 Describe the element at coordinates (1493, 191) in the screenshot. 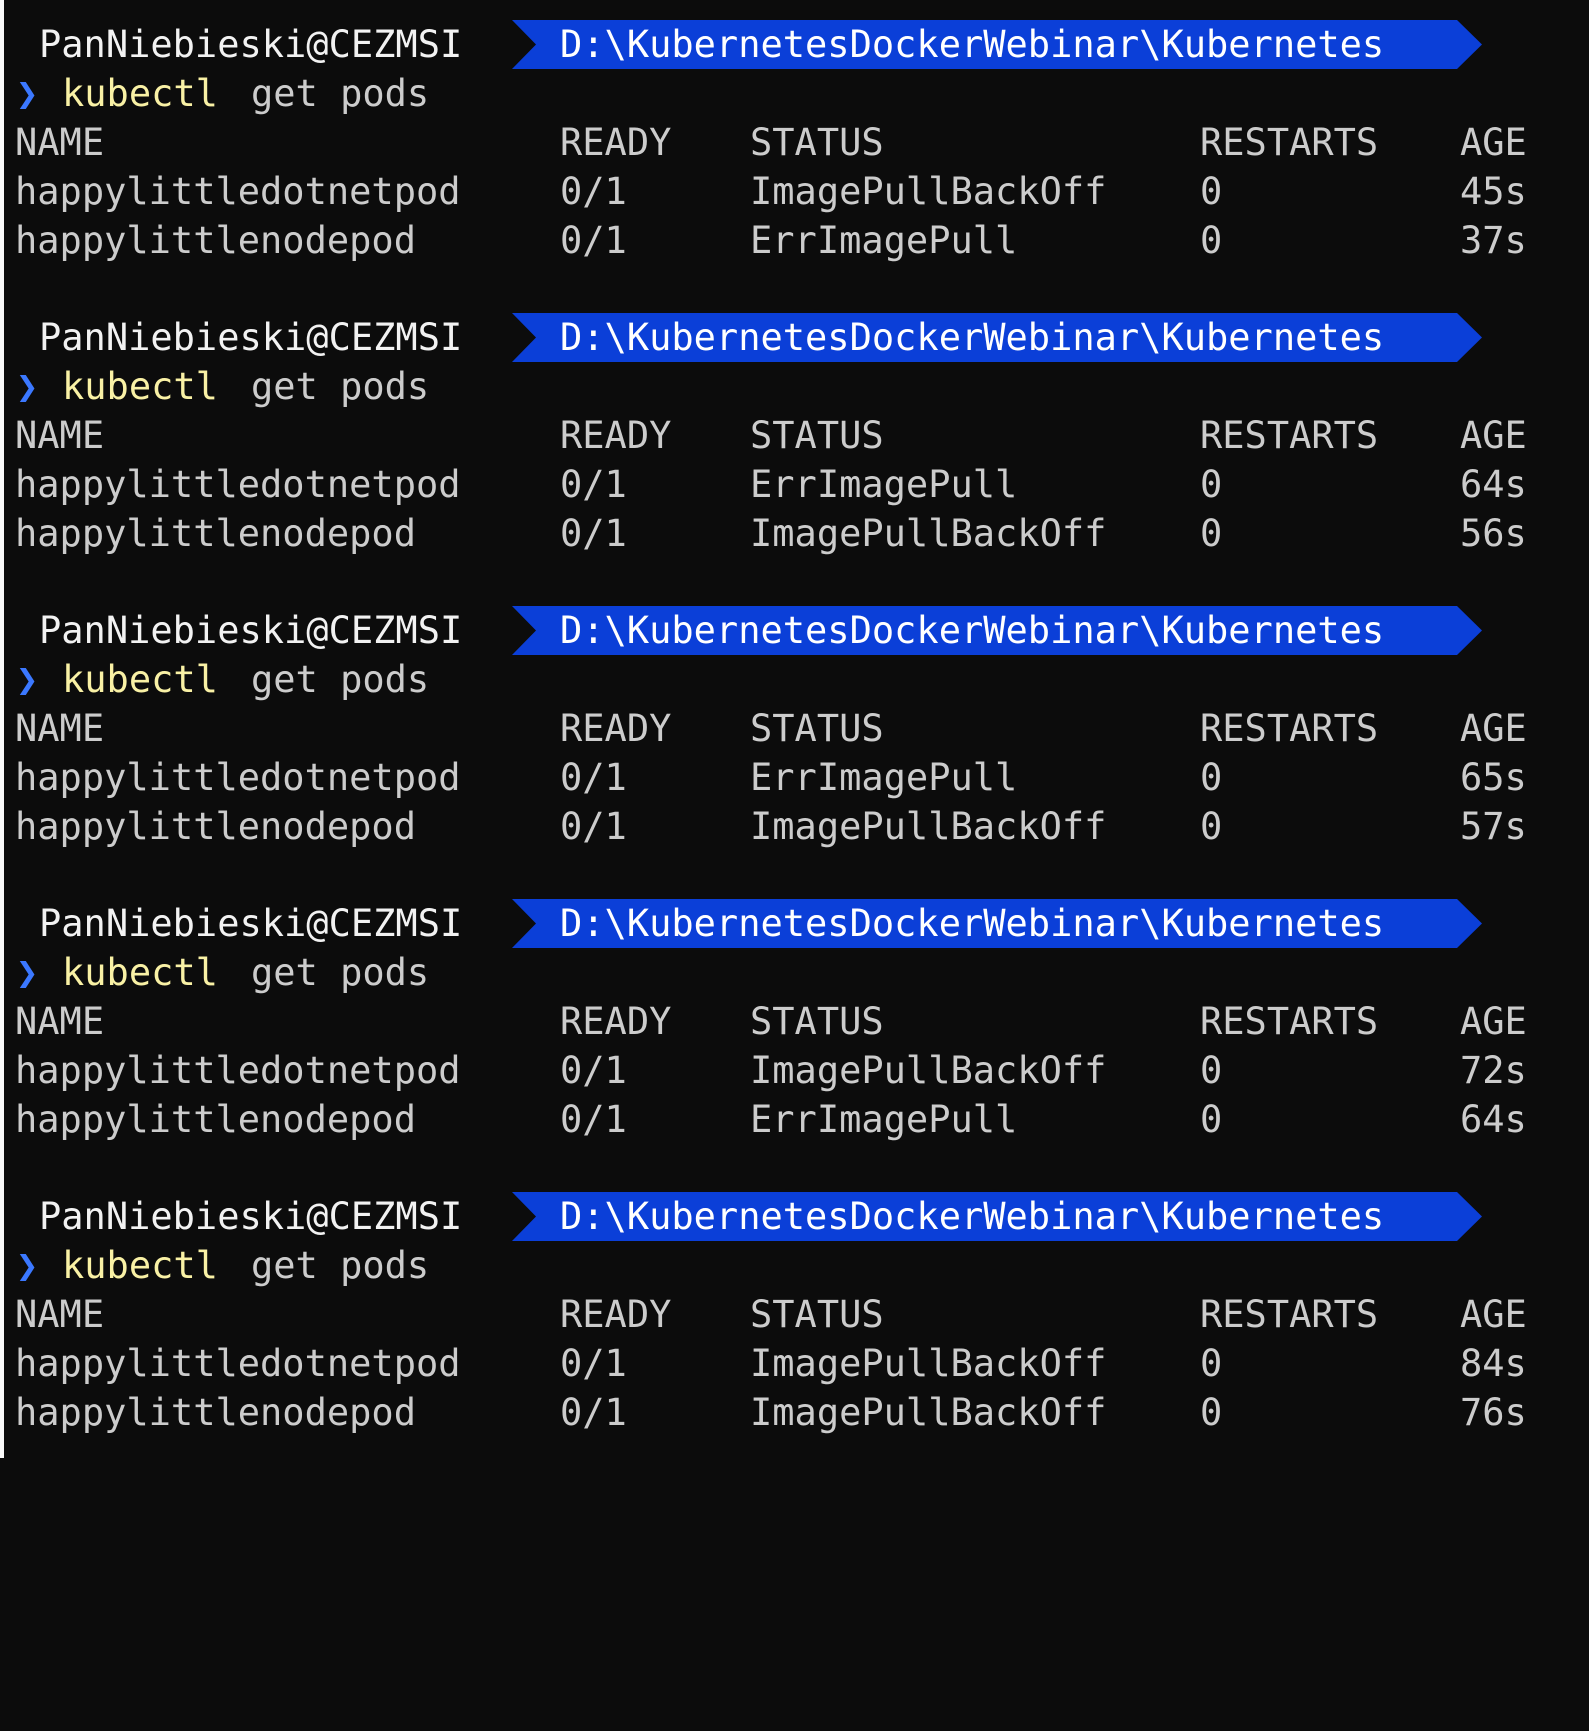

I see `cell-age: 45s` at that location.